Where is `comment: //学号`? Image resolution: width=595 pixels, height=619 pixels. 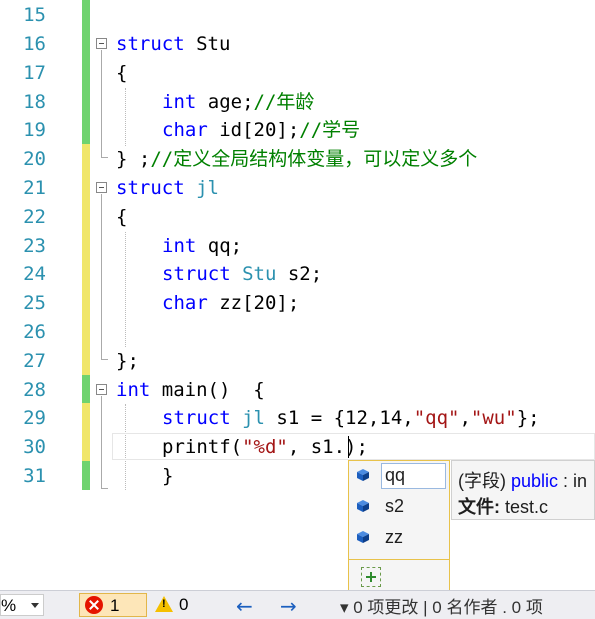
comment: //学号 is located at coordinates (330, 130).